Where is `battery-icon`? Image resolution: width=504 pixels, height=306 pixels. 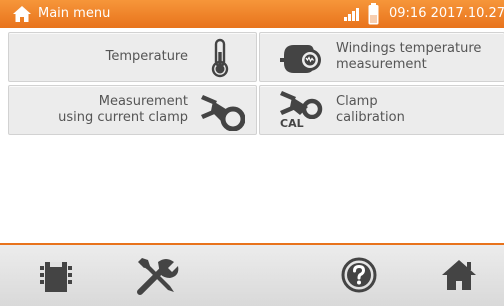
battery-icon is located at coordinates (373, 14).